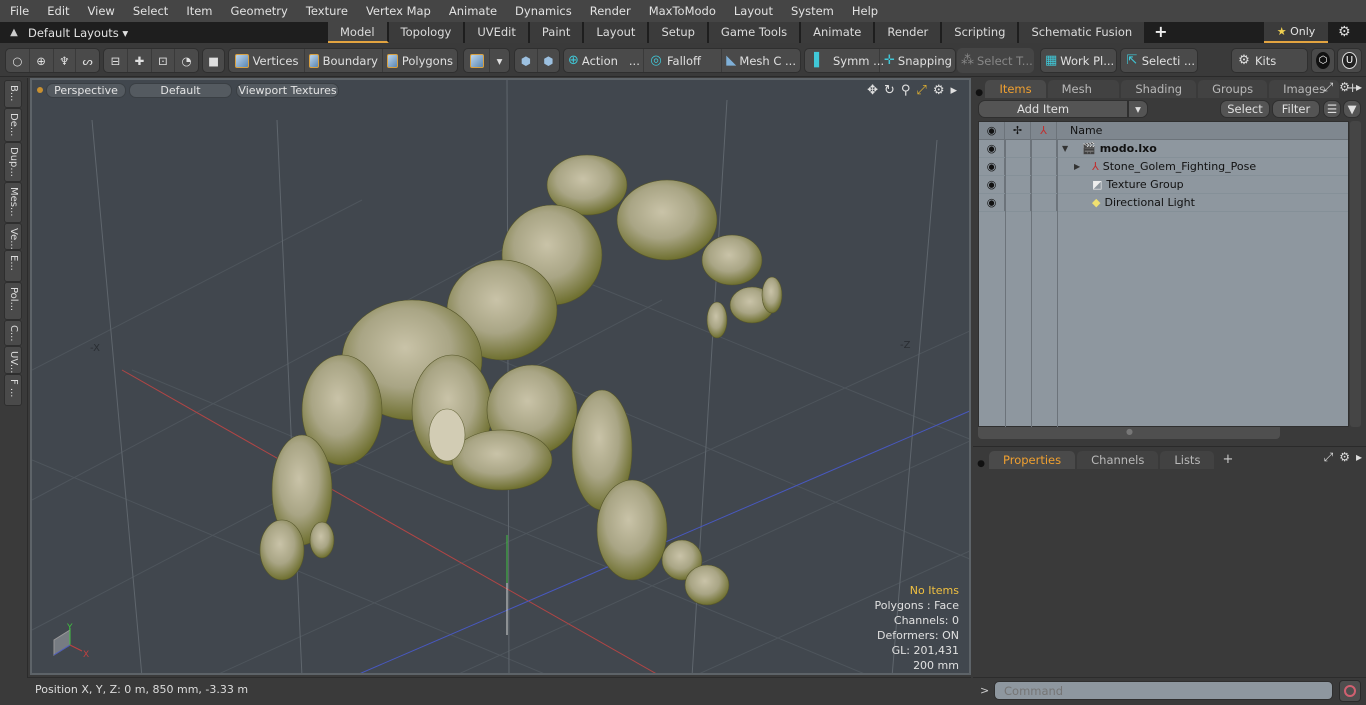  What do you see at coordinates (1296, 109) in the screenshot?
I see `filter-button: Filter` at bounding box center [1296, 109].